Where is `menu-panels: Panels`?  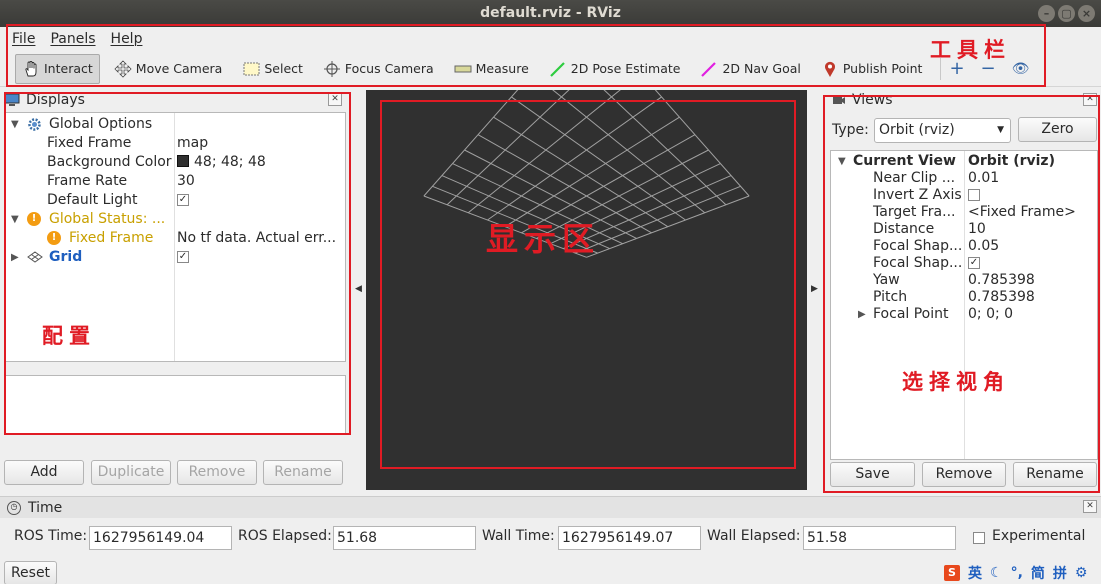
menu-panels: Panels is located at coordinates (72, 39).